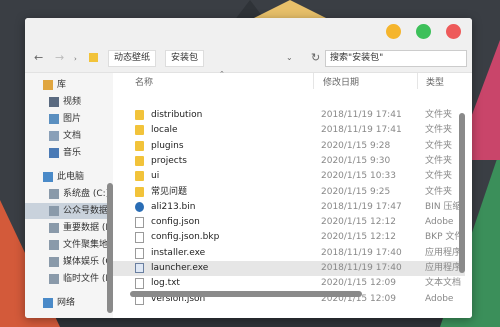 This screenshot has width=500, height=327. What do you see at coordinates (69, 279) in the screenshot?
I see `sidebar-item-drive-h: 临时文件 (H` at bounding box center [69, 279].